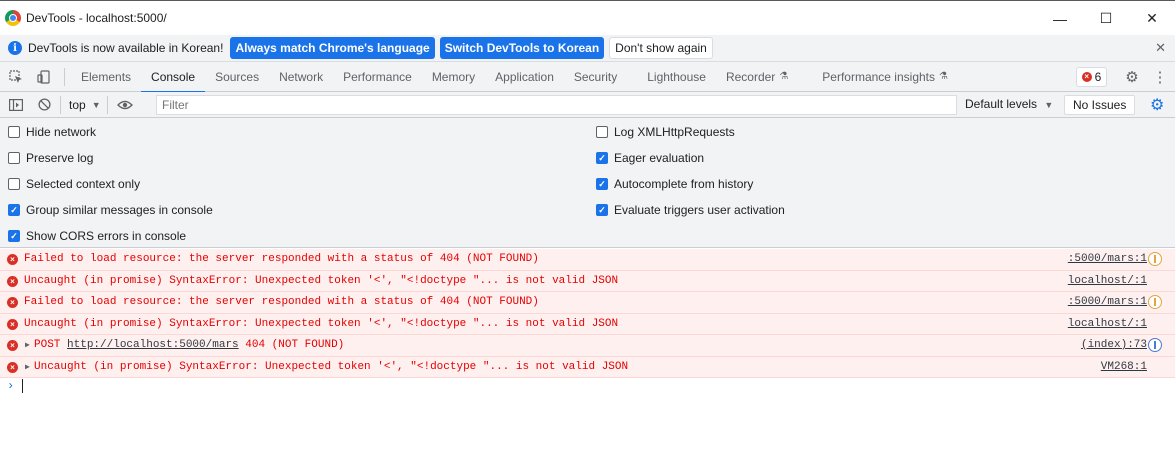  Describe the element at coordinates (110, 210) in the screenshot. I see `group-similar-option: ✓ Group similar messages in console` at that location.